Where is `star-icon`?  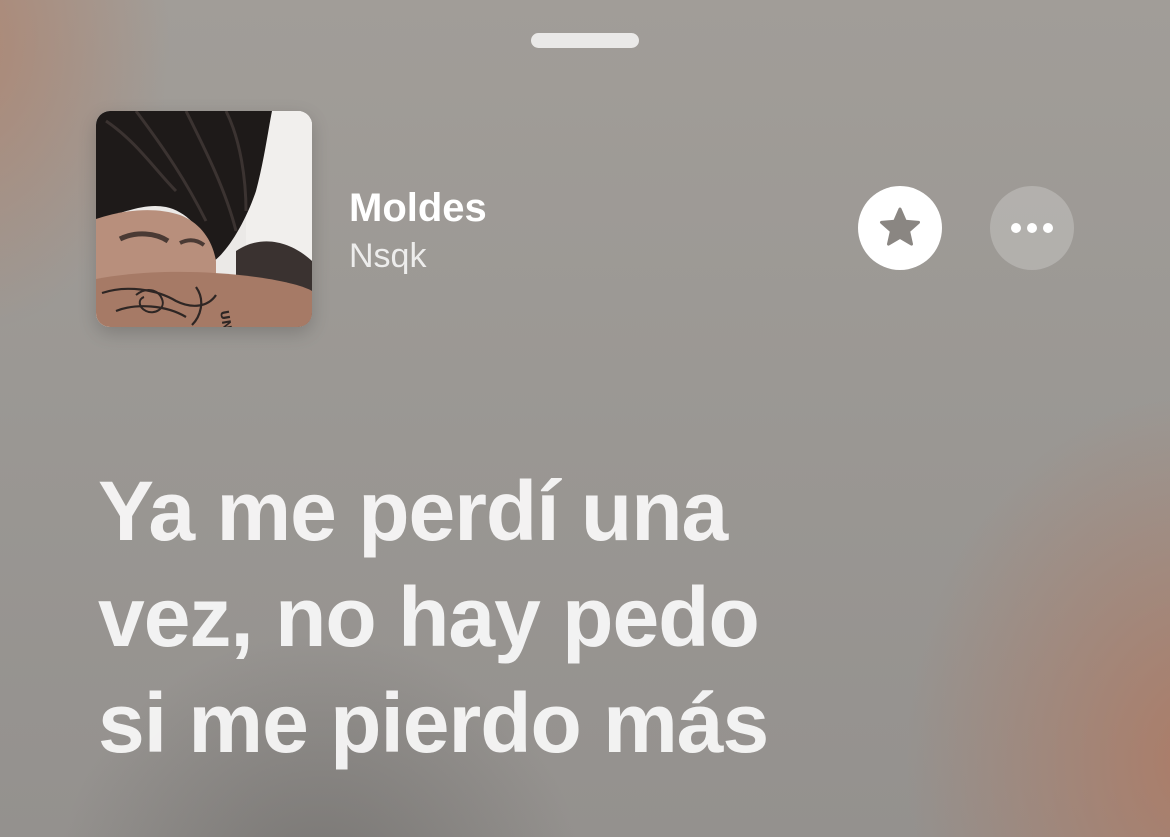 star-icon is located at coordinates (900, 226).